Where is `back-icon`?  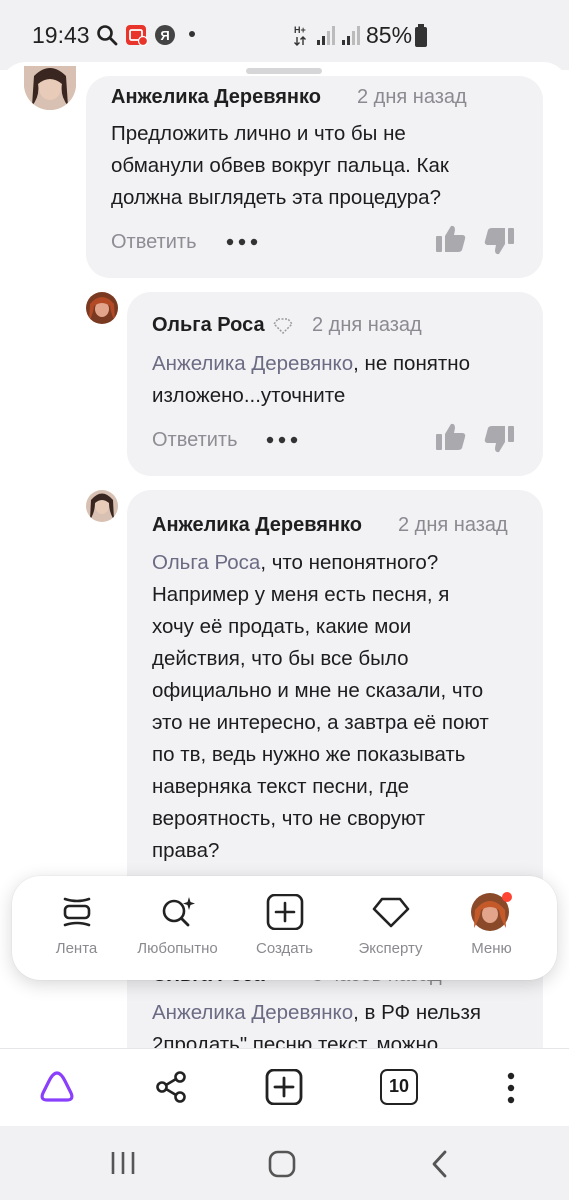 back-icon is located at coordinates (440, 1164).